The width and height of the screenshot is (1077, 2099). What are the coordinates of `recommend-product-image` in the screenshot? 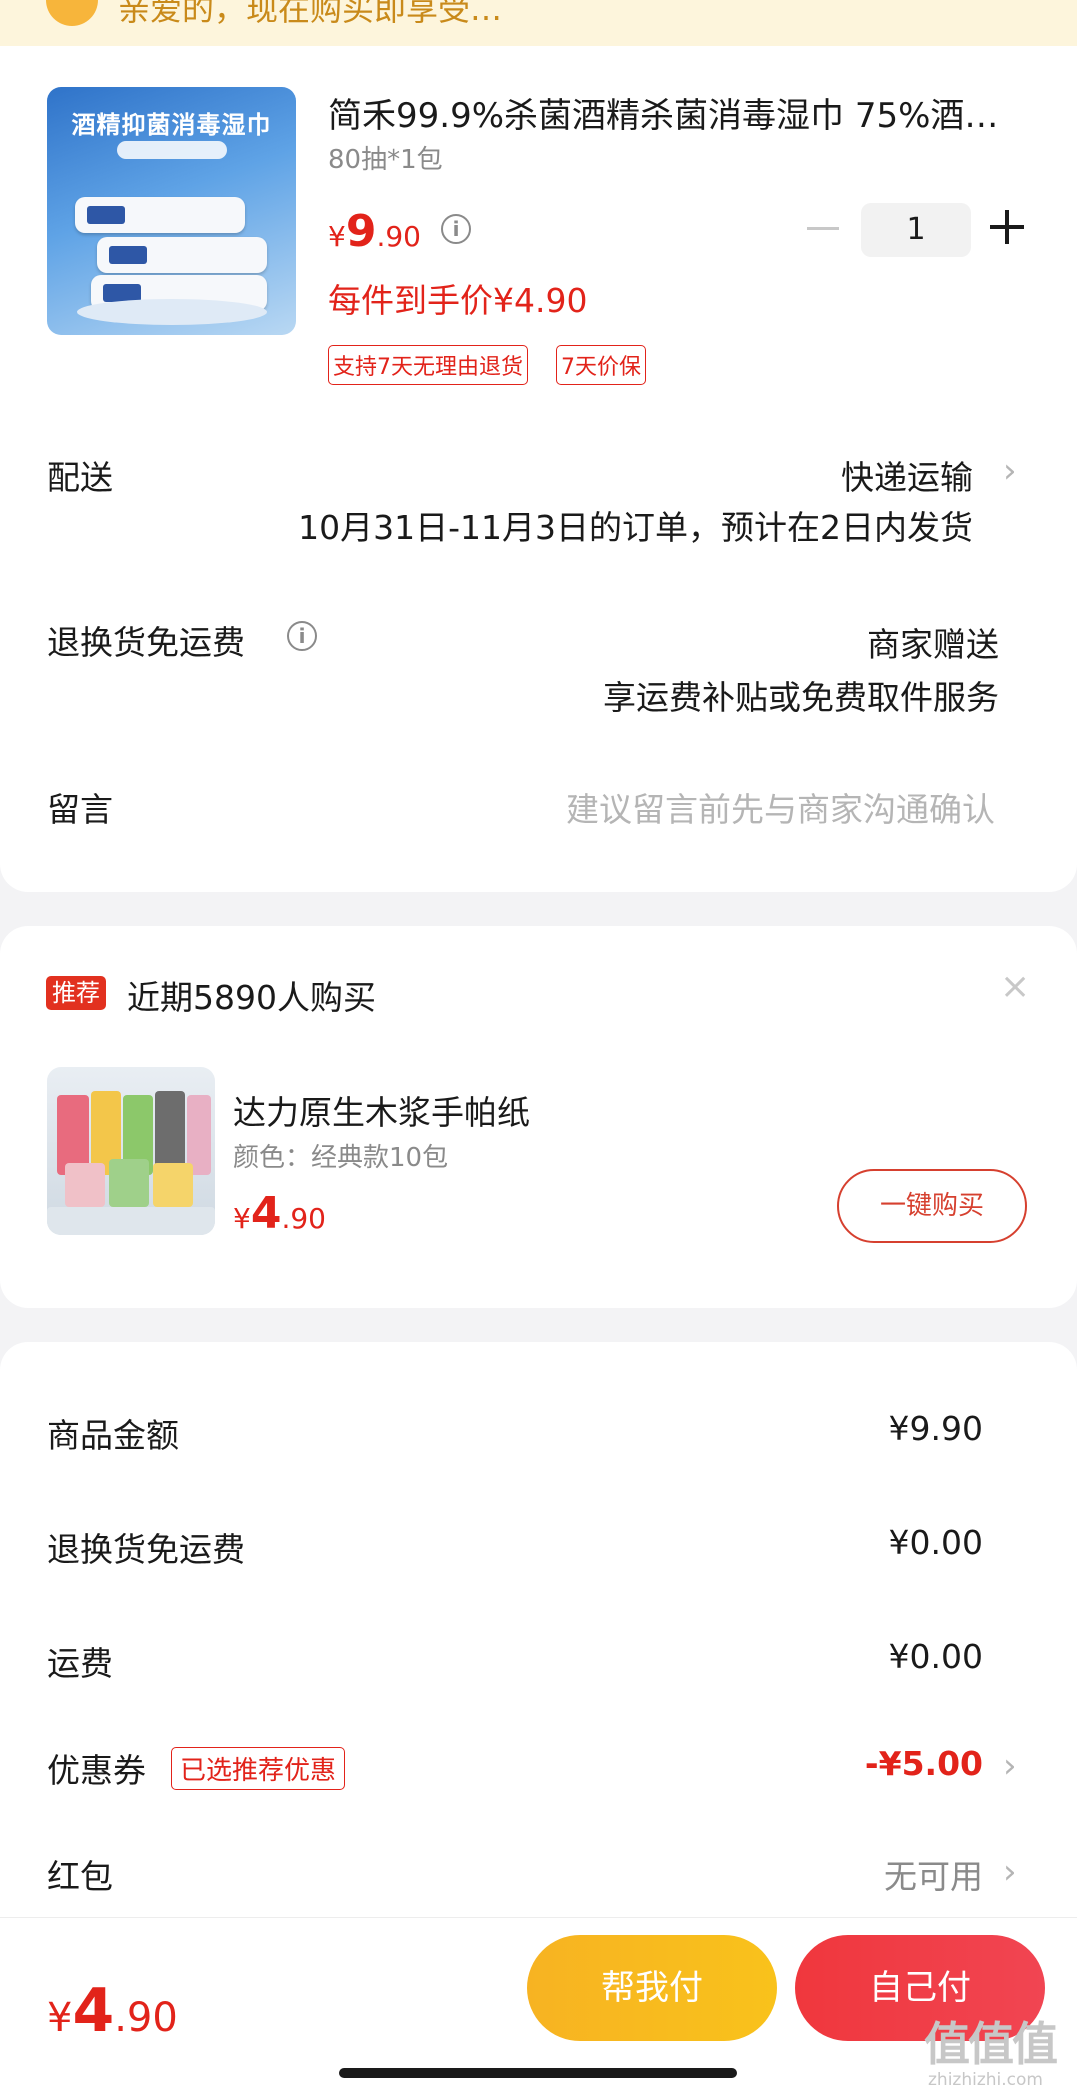 It's located at (131, 1151).